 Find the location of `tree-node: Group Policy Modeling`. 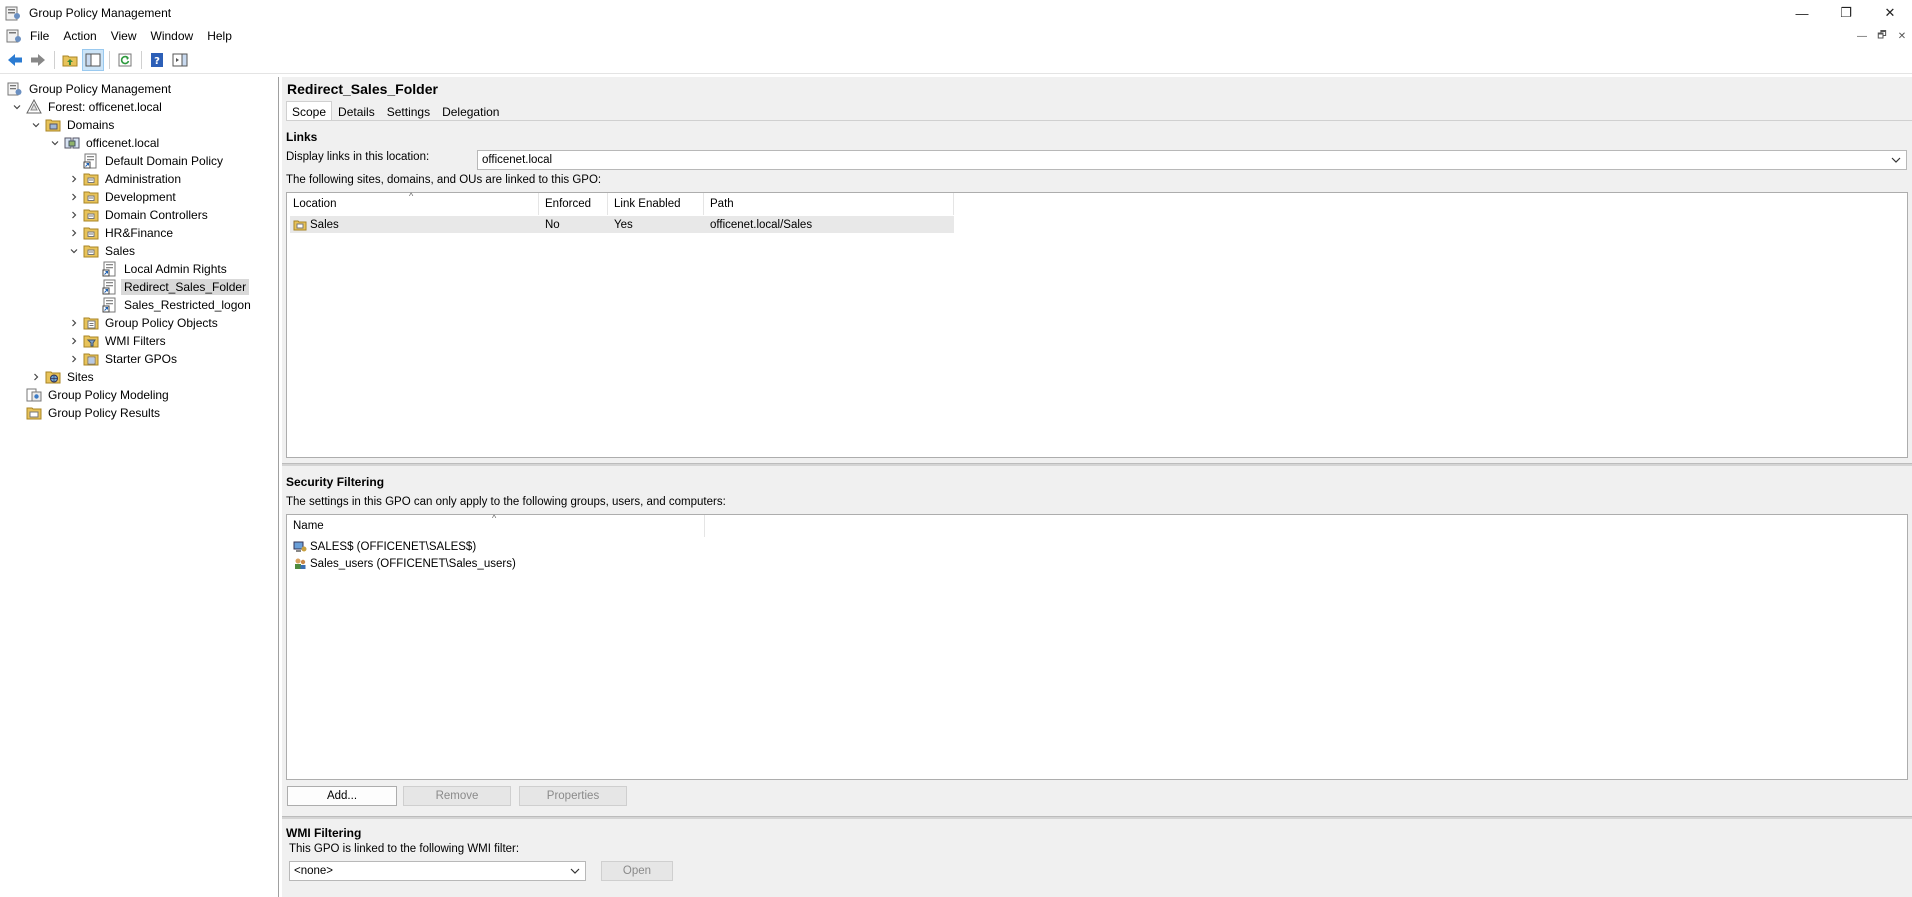

tree-node: Group Policy Modeling is located at coordinates (91, 395).